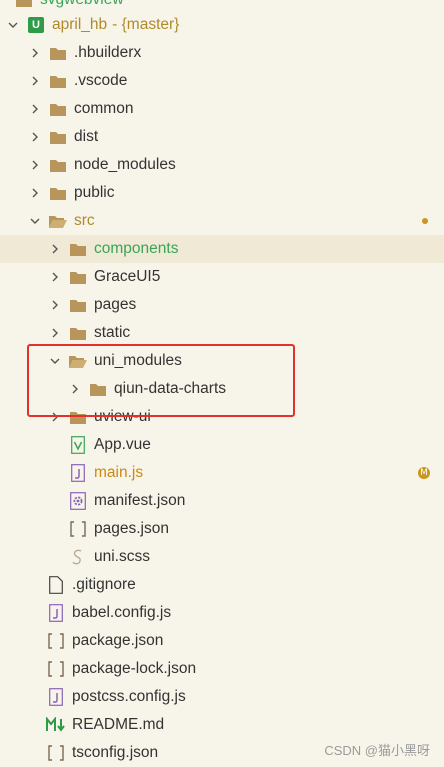  I want to click on tree-item-package-lock-json: package-lock.json, so click(222, 669).